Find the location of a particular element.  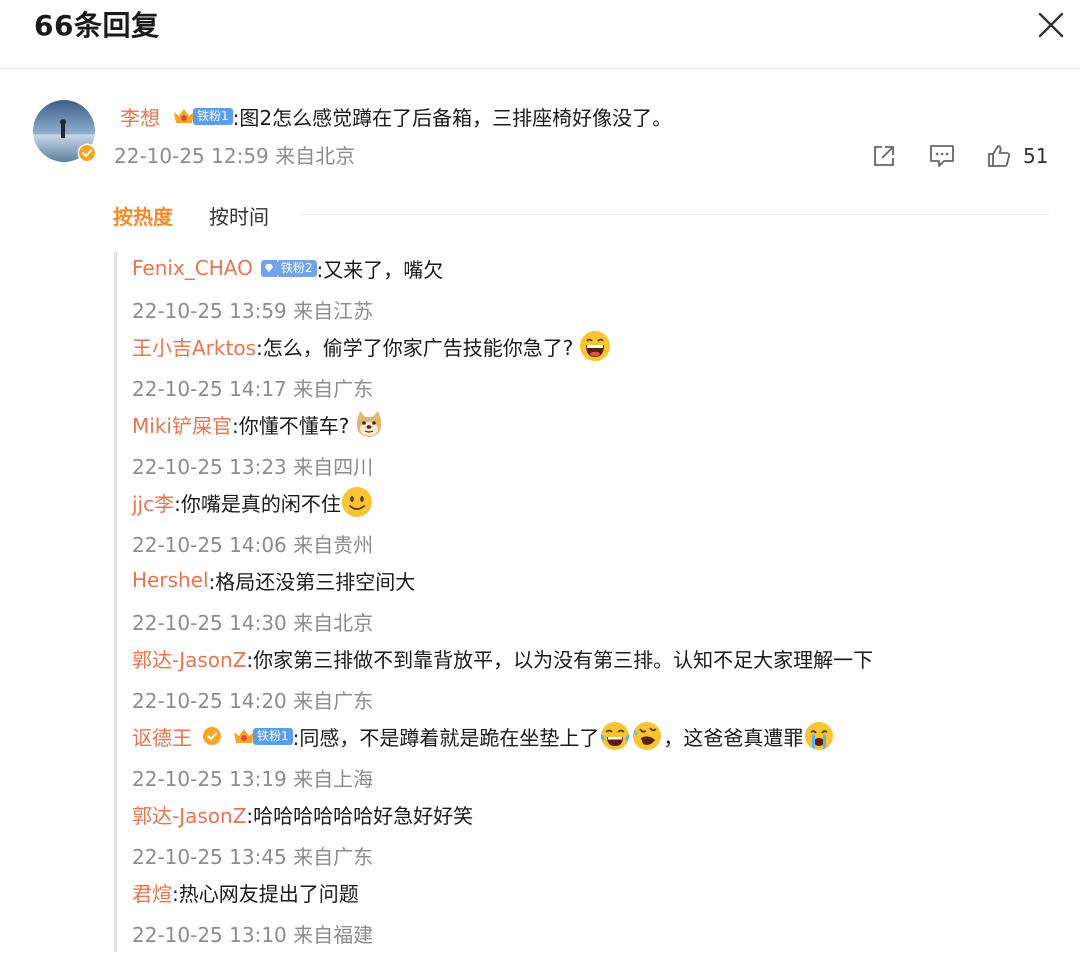

reply-item: Hershel :格局还没第三排空间大 22-10-25 14:30 来自北京 is located at coordinates (587, 603).